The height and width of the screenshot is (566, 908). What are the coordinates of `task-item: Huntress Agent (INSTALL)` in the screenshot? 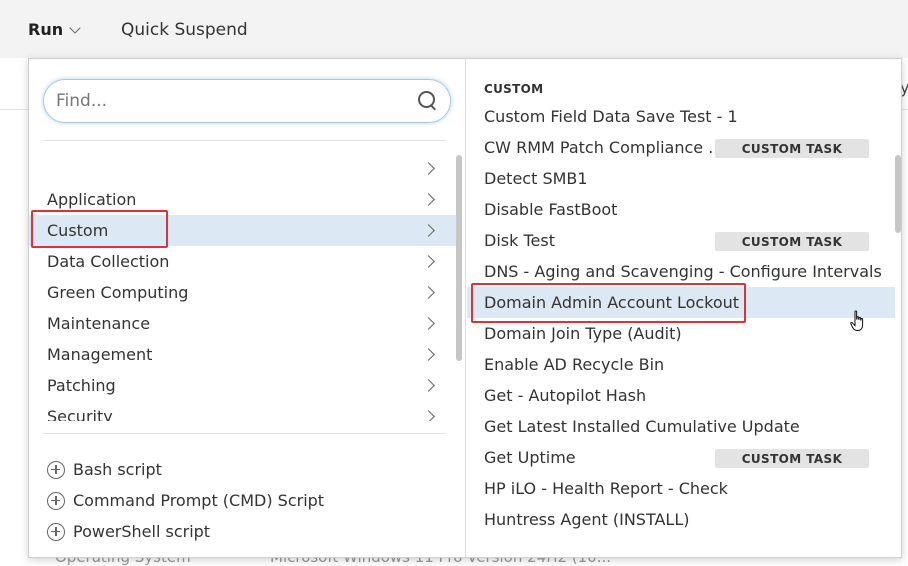 It's located at (681, 519).